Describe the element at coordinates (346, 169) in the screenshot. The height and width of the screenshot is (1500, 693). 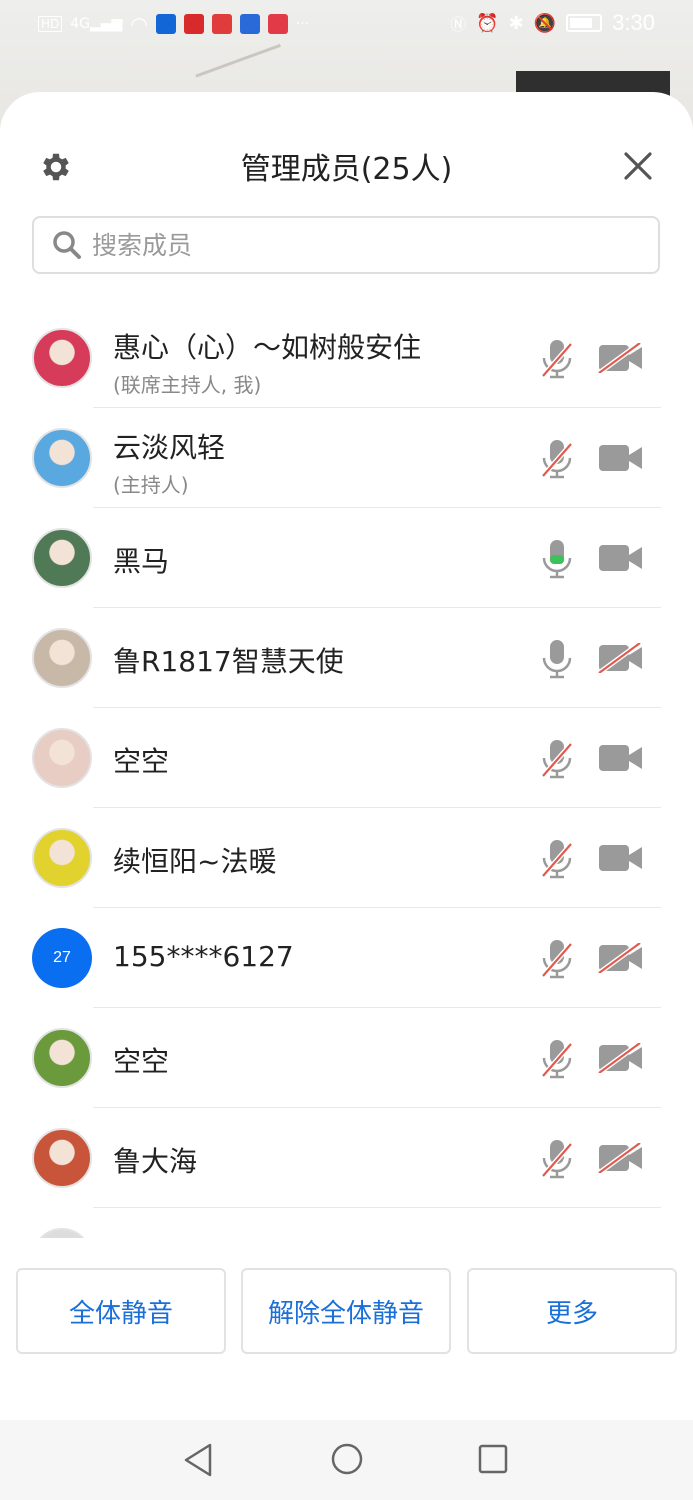
I see `page-title: 管理成员(25人)` at that location.